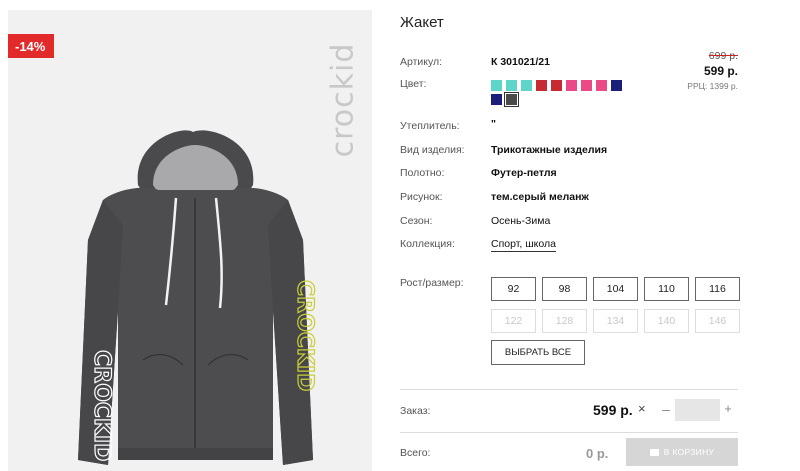 This screenshot has width=800, height=471. Describe the element at coordinates (415, 411) in the screenshot. I see `order-label: Заказ:` at that location.